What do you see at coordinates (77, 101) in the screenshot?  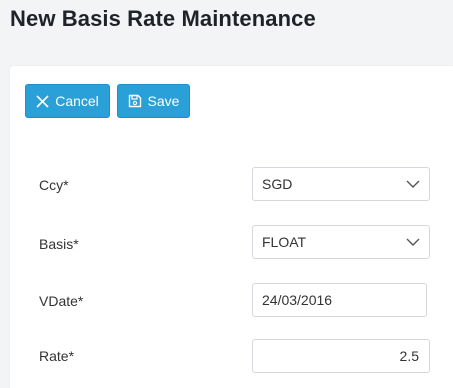 I see `cancel-button-label: Cancel` at bounding box center [77, 101].